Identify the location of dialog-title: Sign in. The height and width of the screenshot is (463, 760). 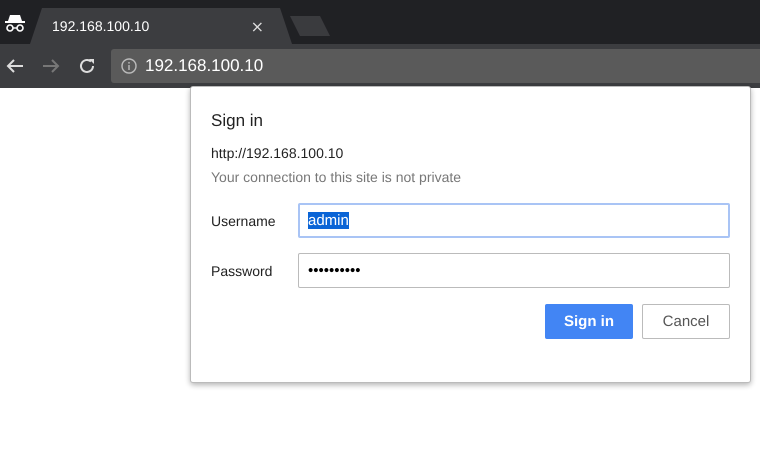
(237, 121).